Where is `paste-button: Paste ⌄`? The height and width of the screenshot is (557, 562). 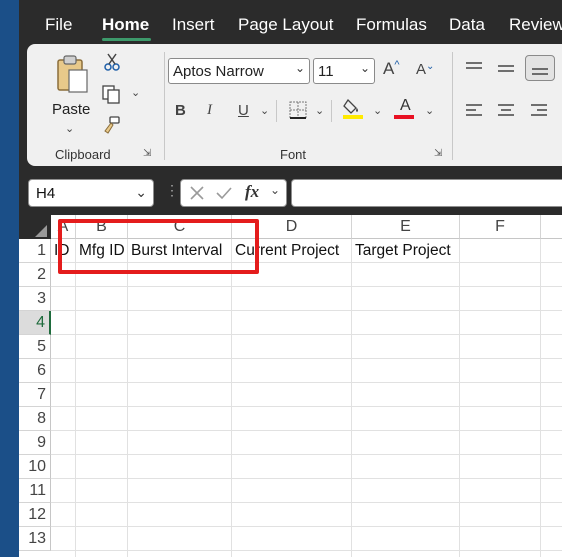
paste-button: Paste ⌄ is located at coordinates (69, 93).